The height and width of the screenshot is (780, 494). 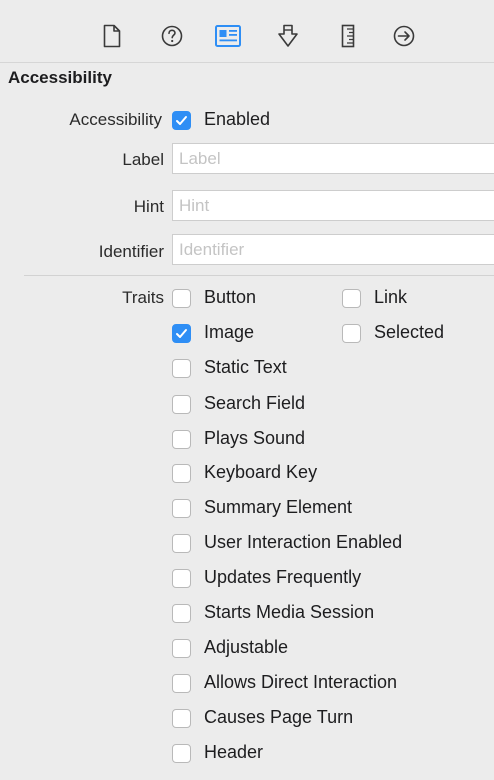 I want to click on accessibility-label: Accessibility, so click(x=115, y=119).